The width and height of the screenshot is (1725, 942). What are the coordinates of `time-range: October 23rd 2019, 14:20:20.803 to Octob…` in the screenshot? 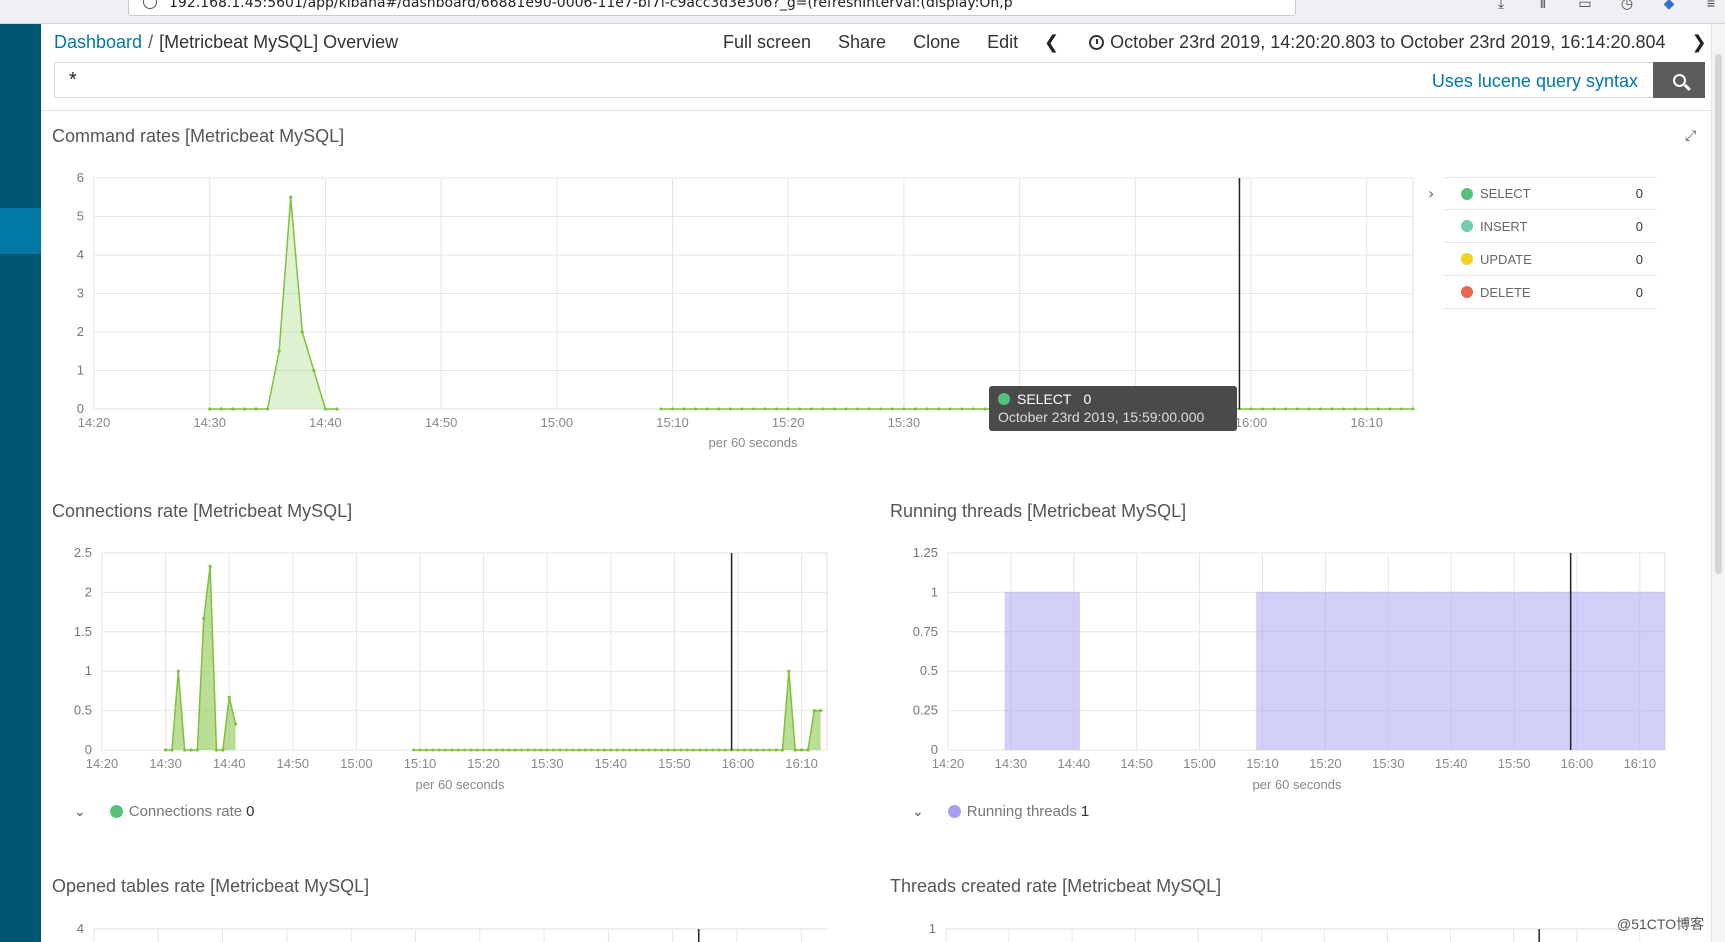 It's located at (1387, 42).